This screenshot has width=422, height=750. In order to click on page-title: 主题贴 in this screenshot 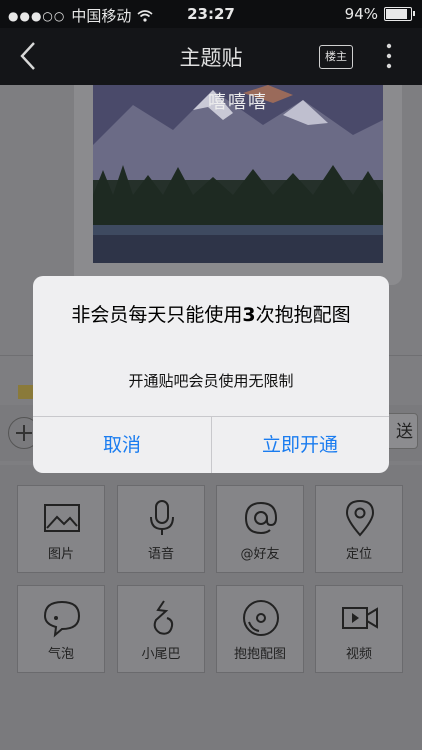, I will do `click(211, 58)`.